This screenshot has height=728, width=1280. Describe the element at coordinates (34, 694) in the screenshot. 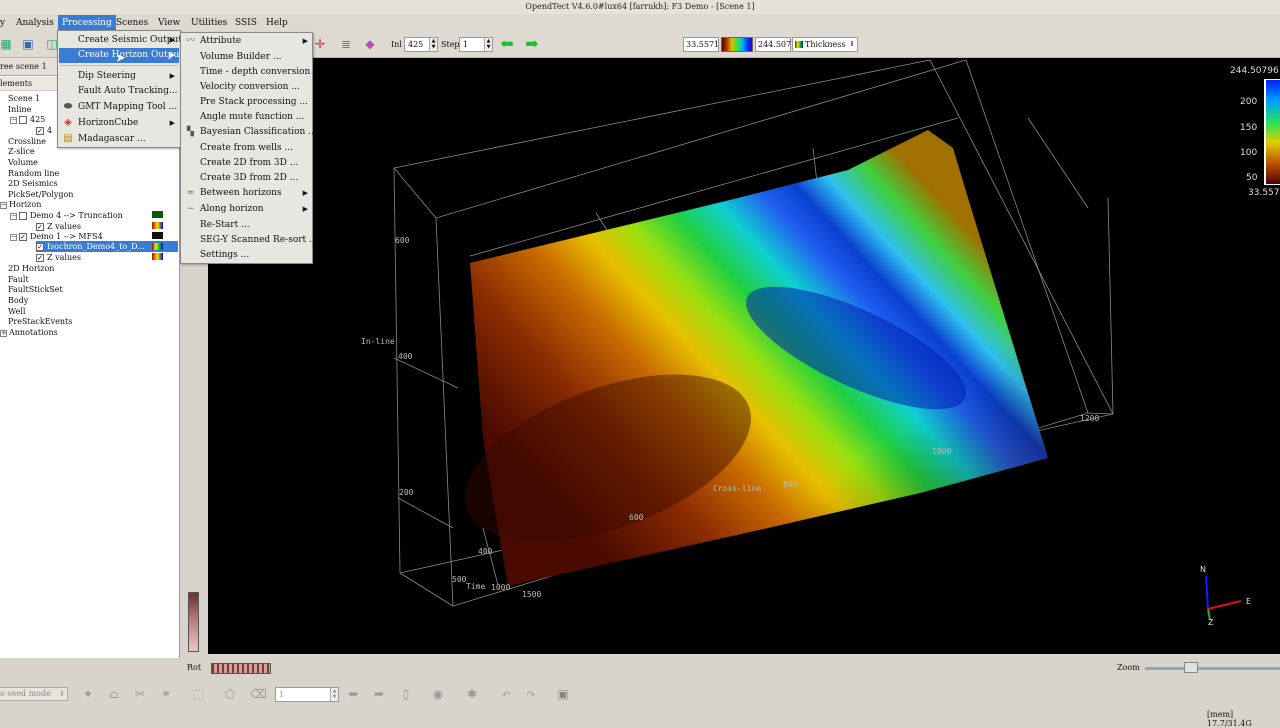

I see `seed-mode-select: o seed mode ⇕` at that location.